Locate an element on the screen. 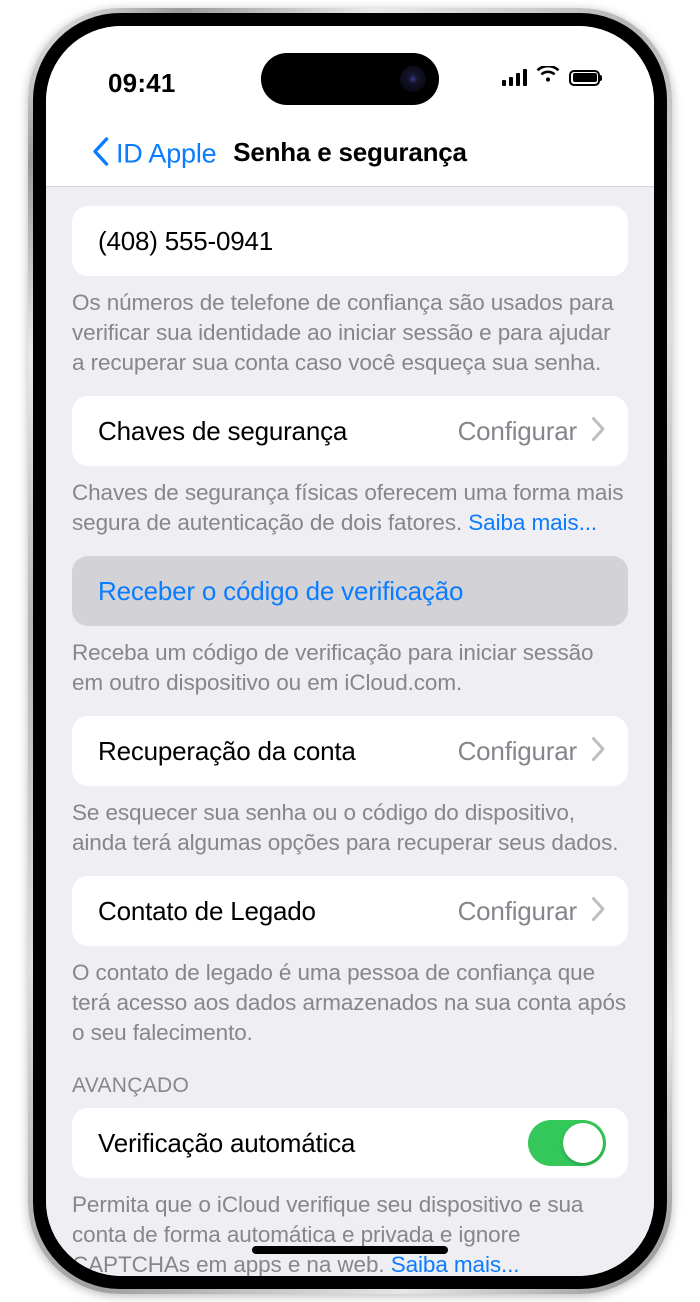  home-indicator is located at coordinates (350, 1250).